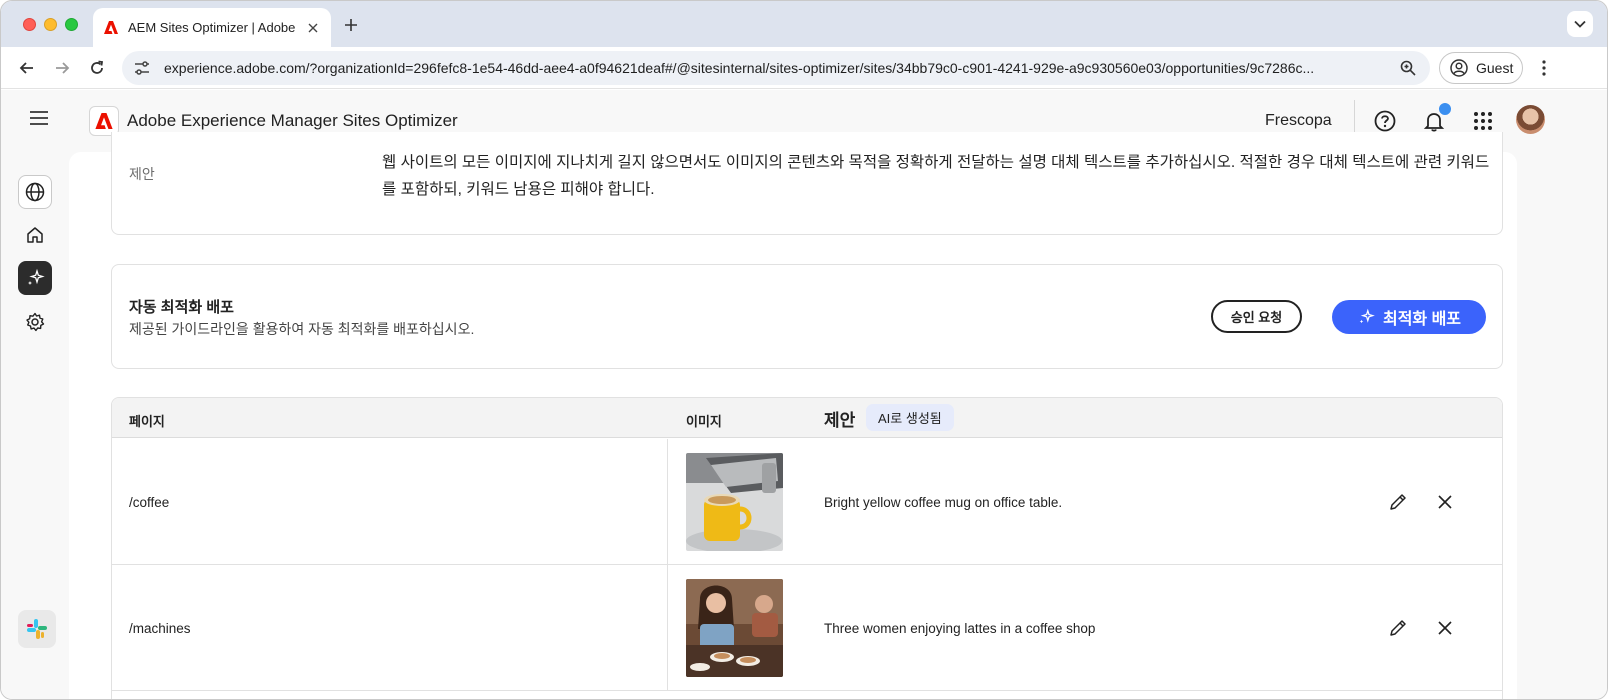 Image resolution: width=1608 pixels, height=700 pixels. Describe the element at coordinates (35, 192) in the screenshot. I see `rail-sites-globe-icon` at that location.